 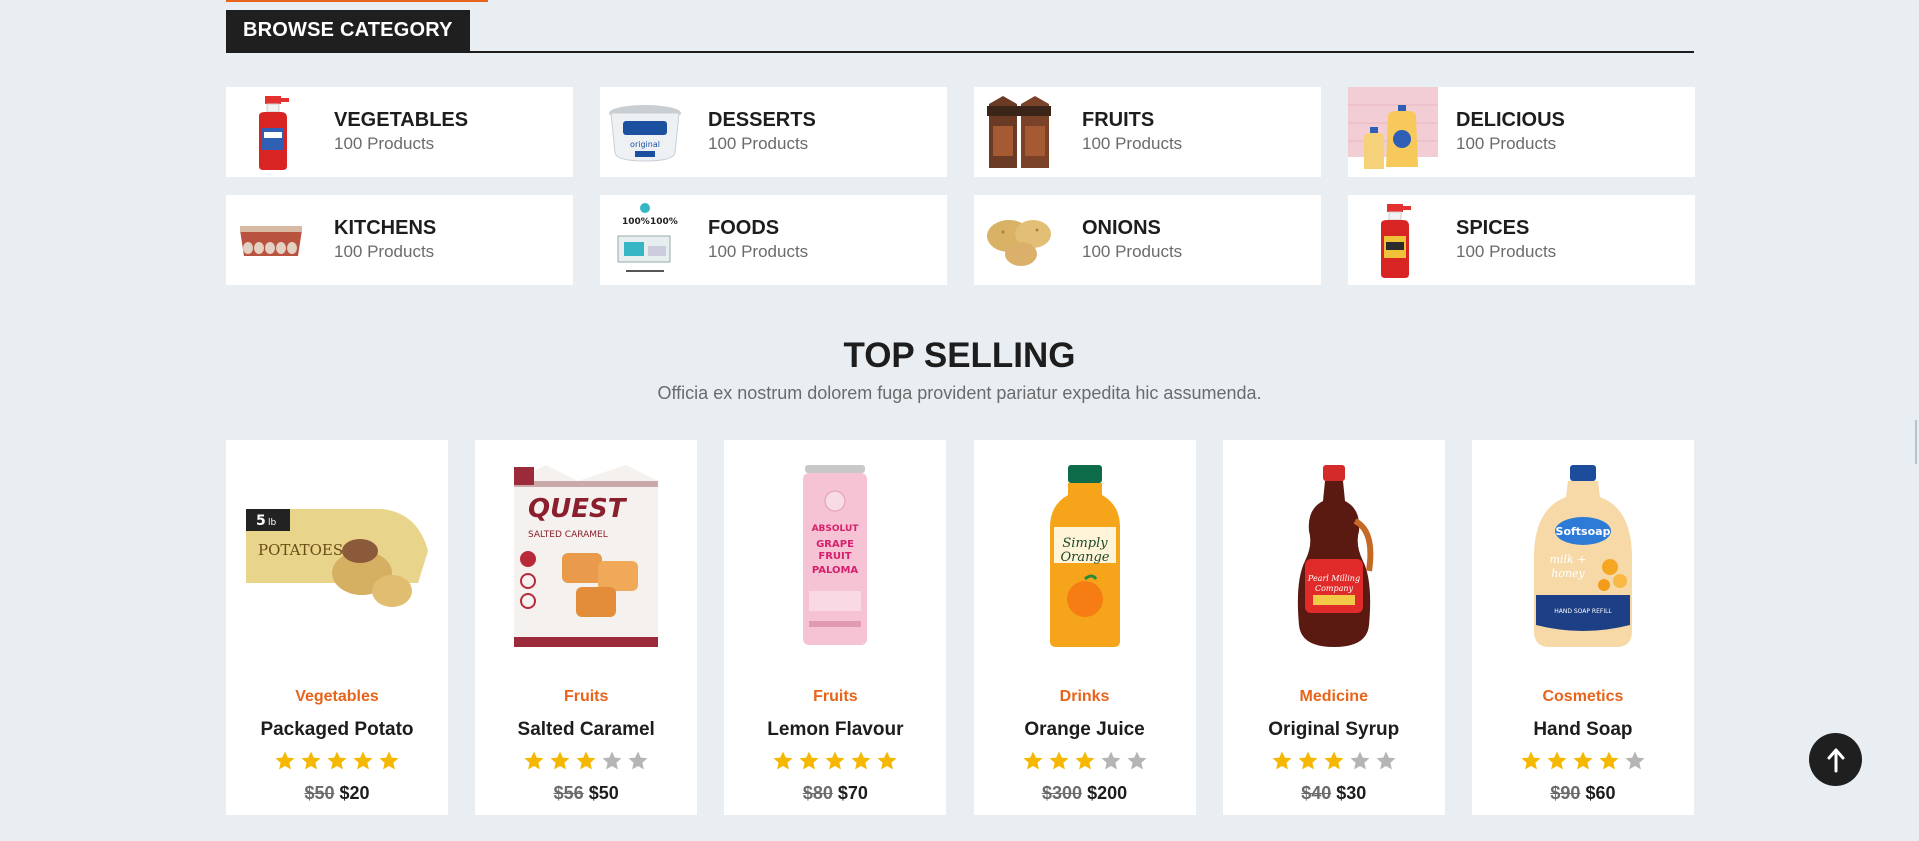 What do you see at coordinates (1916, 442) in the screenshot?
I see `scrollbar-thumb` at bounding box center [1916, 442].